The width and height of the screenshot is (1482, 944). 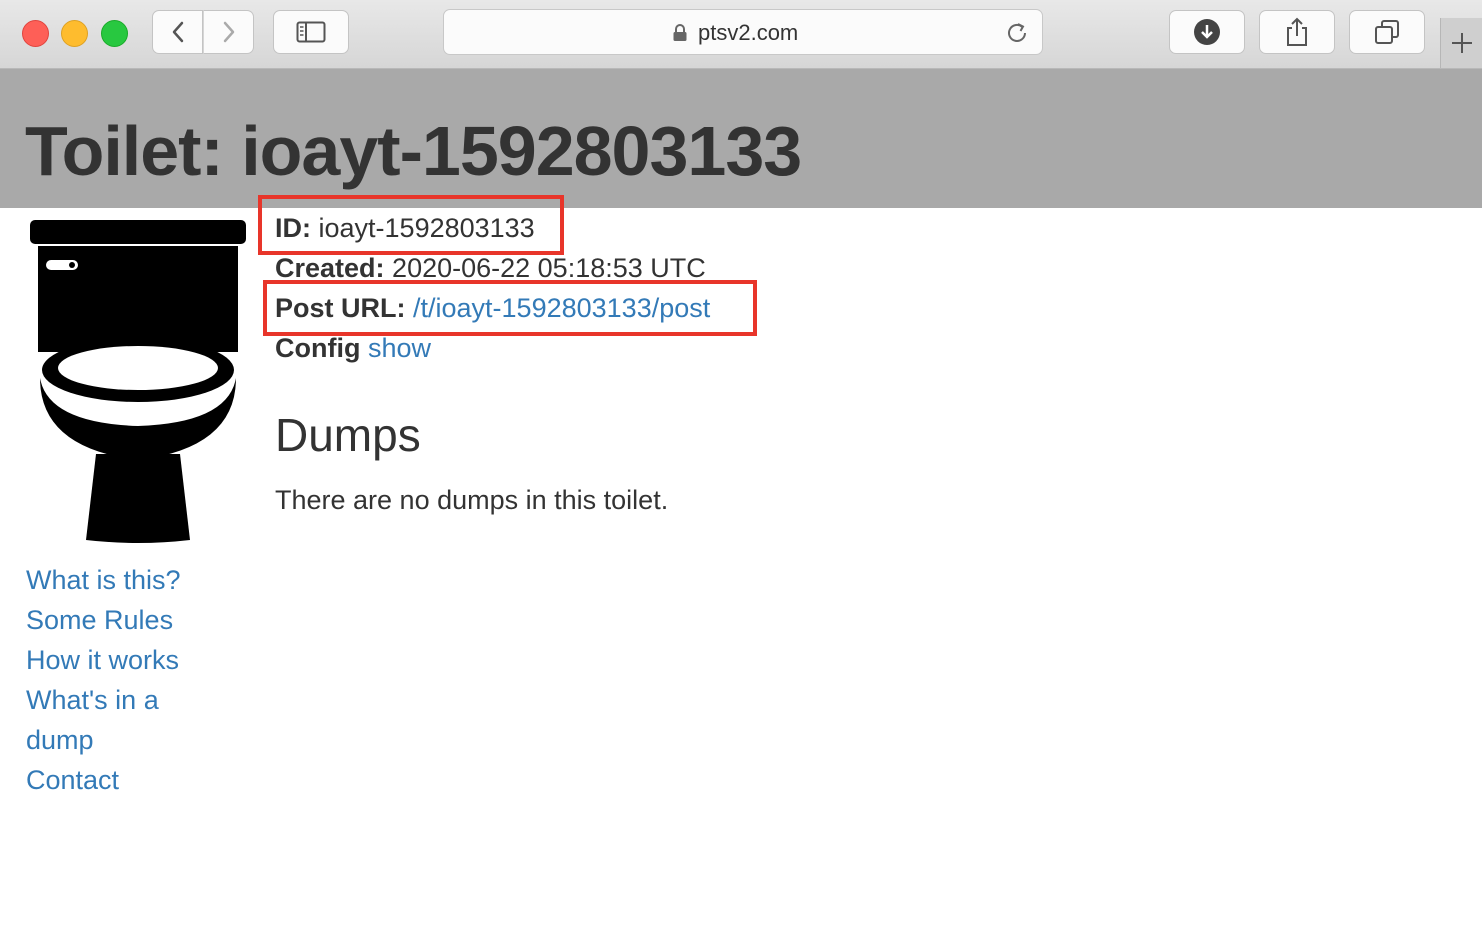 I want to click on zoom-window-button, so click(x=114, y=33).